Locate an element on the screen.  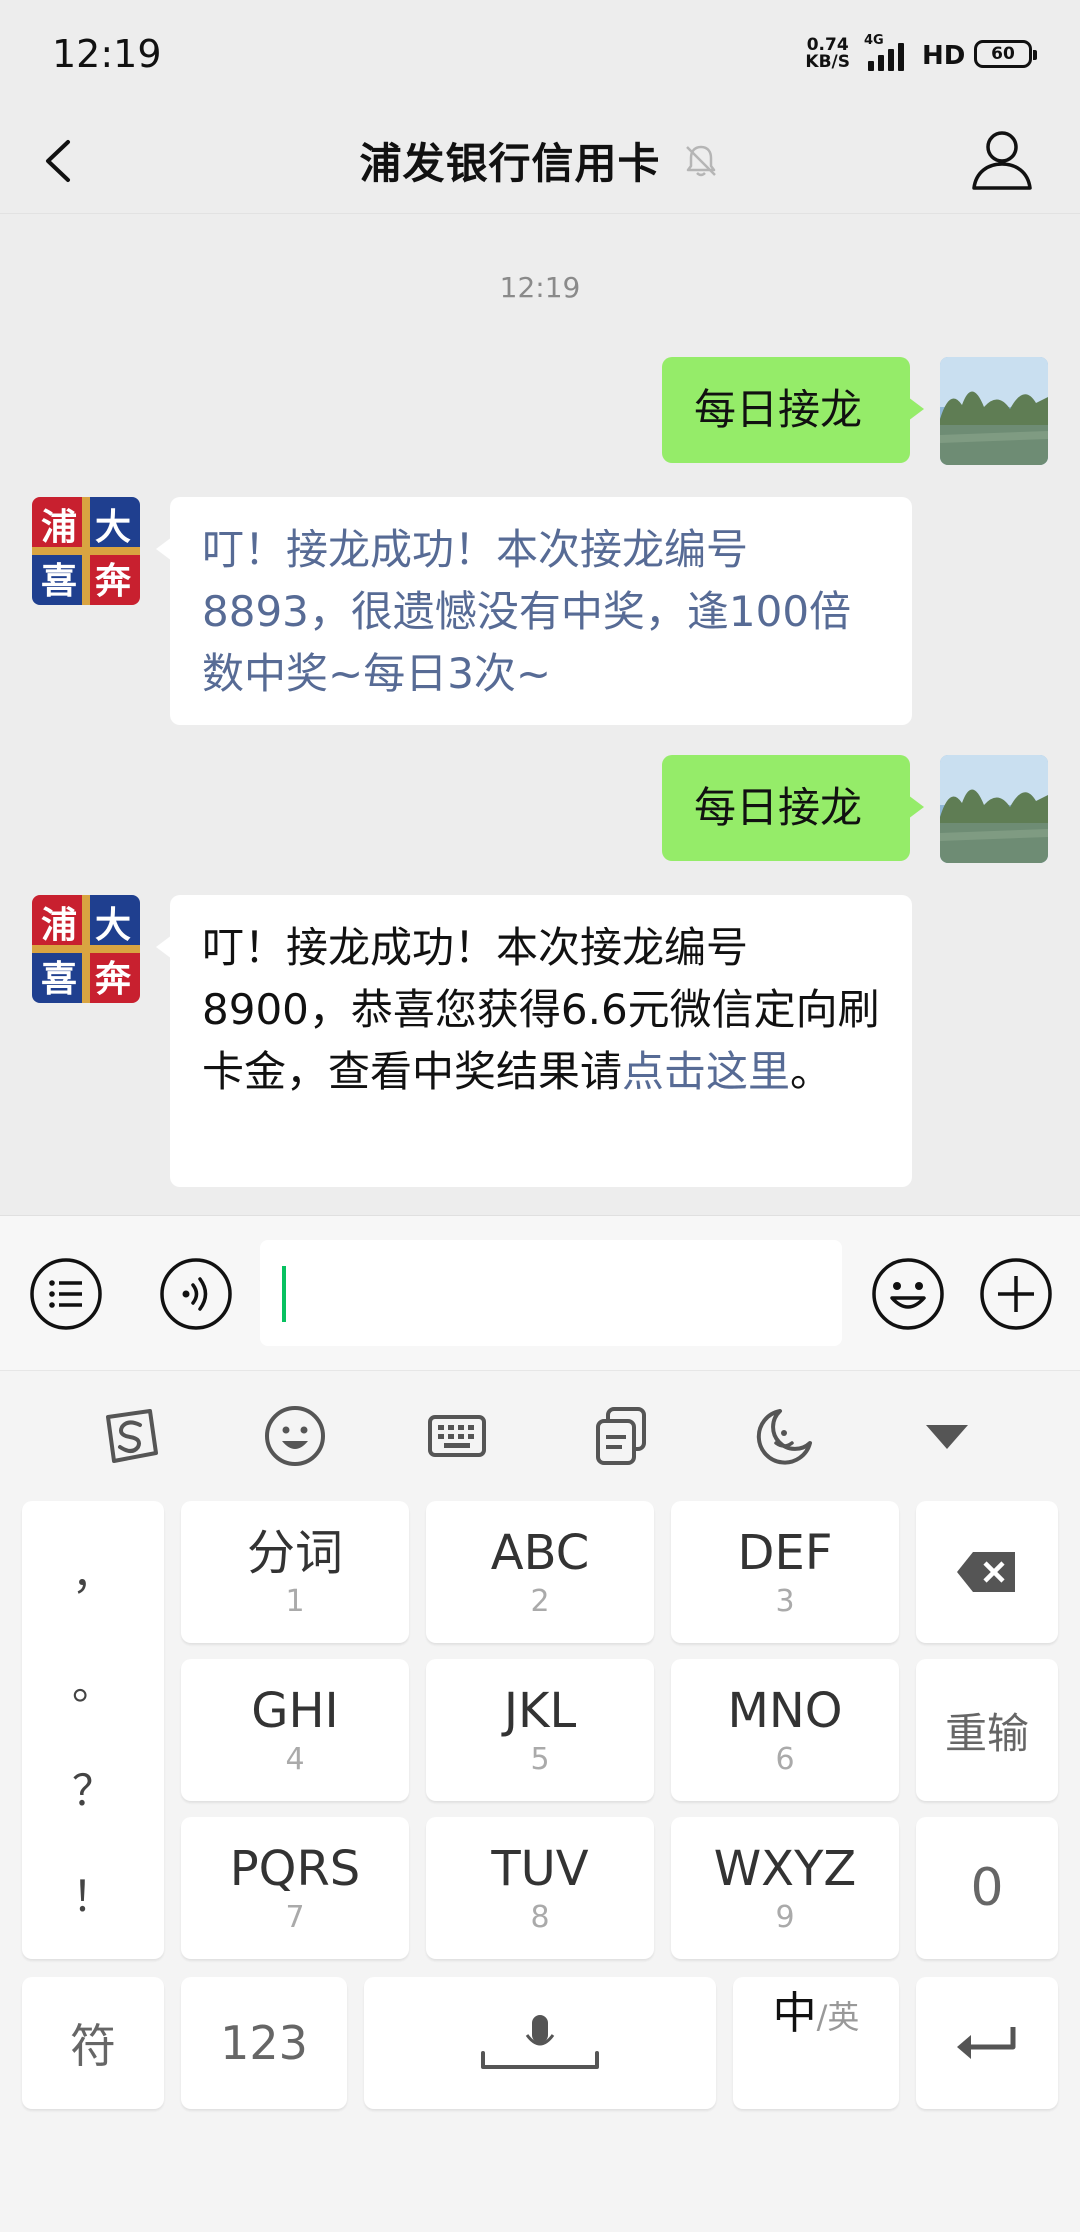
profile-icon is located at coordinates (1002, 160).